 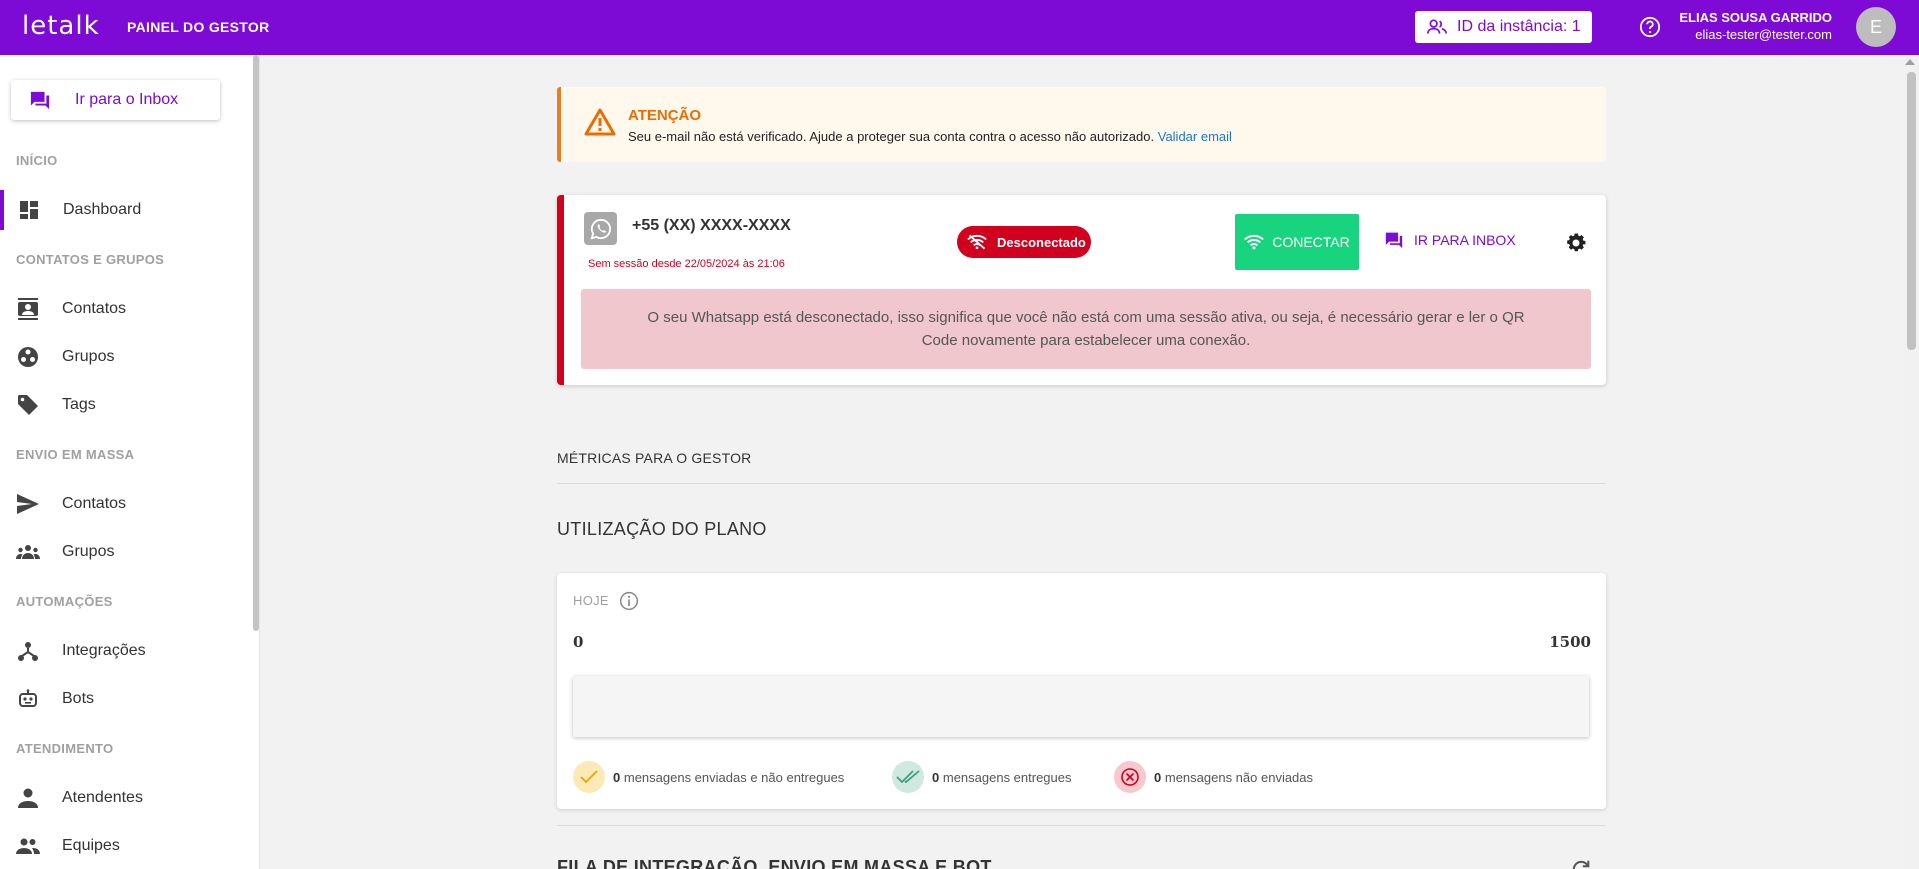 I want to click on go-to-inbox-link: IR PARA INBOX, so click(x=1450, y=240).